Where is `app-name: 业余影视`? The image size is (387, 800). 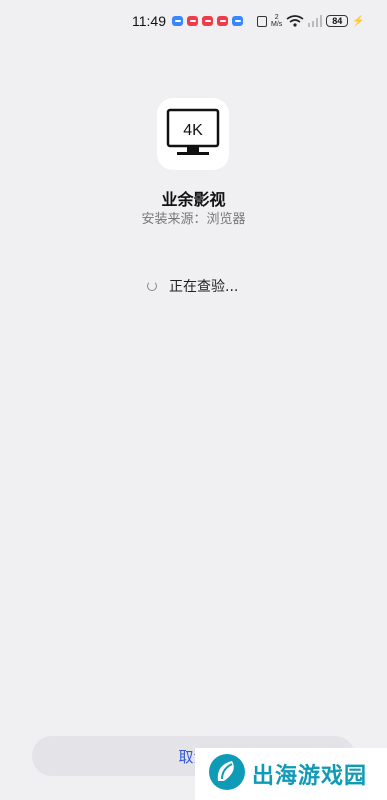 app-name: 业余影视 is located at coordinates (193, 199).